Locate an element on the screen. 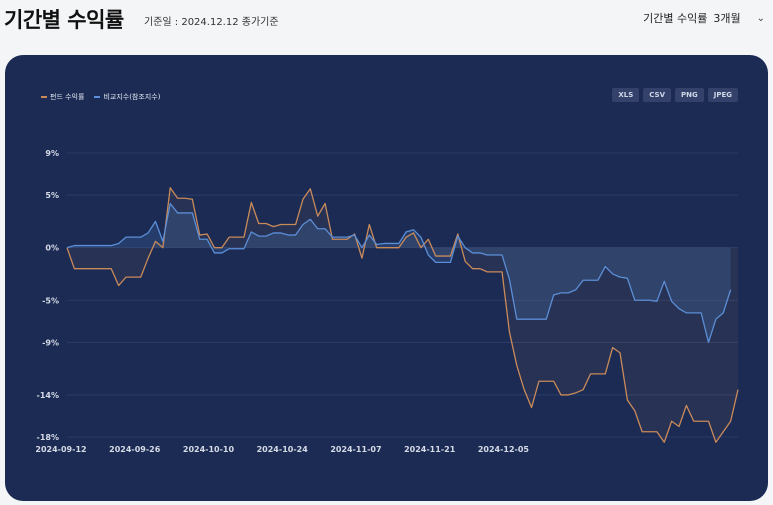 The image size is (773, 505). period-selector: 기간별 수익률 3개월 ⌄ is located at coordinates (704, 18).